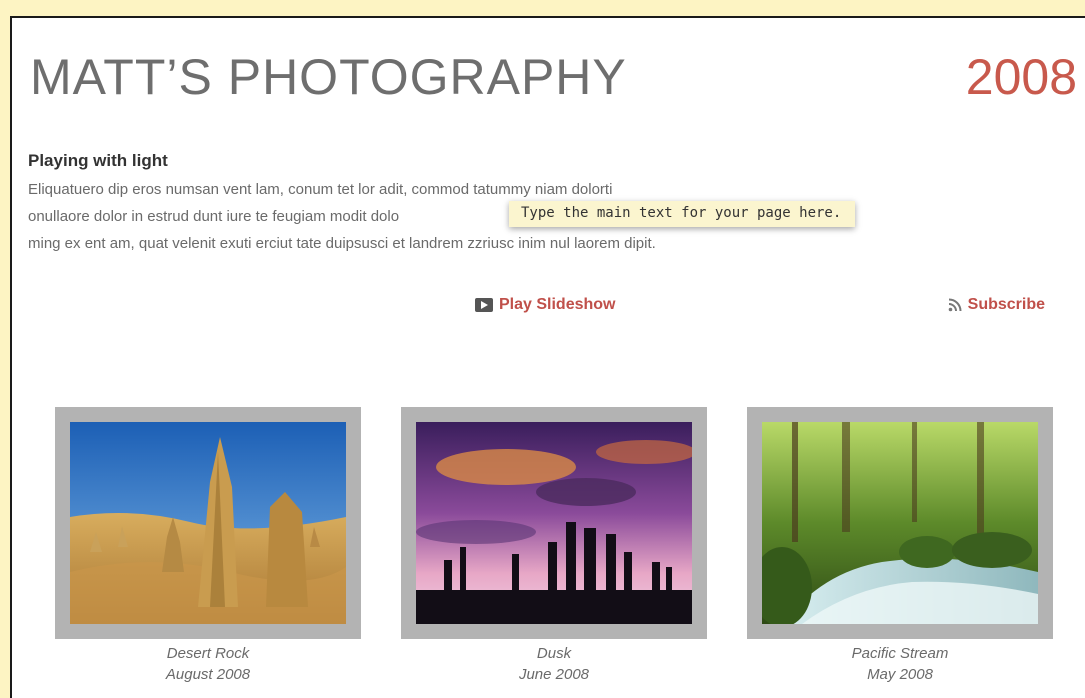  Describe the element at coordinates (1006, 304) in the screenshot. I see `subscribe-label: Subscribe` at that location.